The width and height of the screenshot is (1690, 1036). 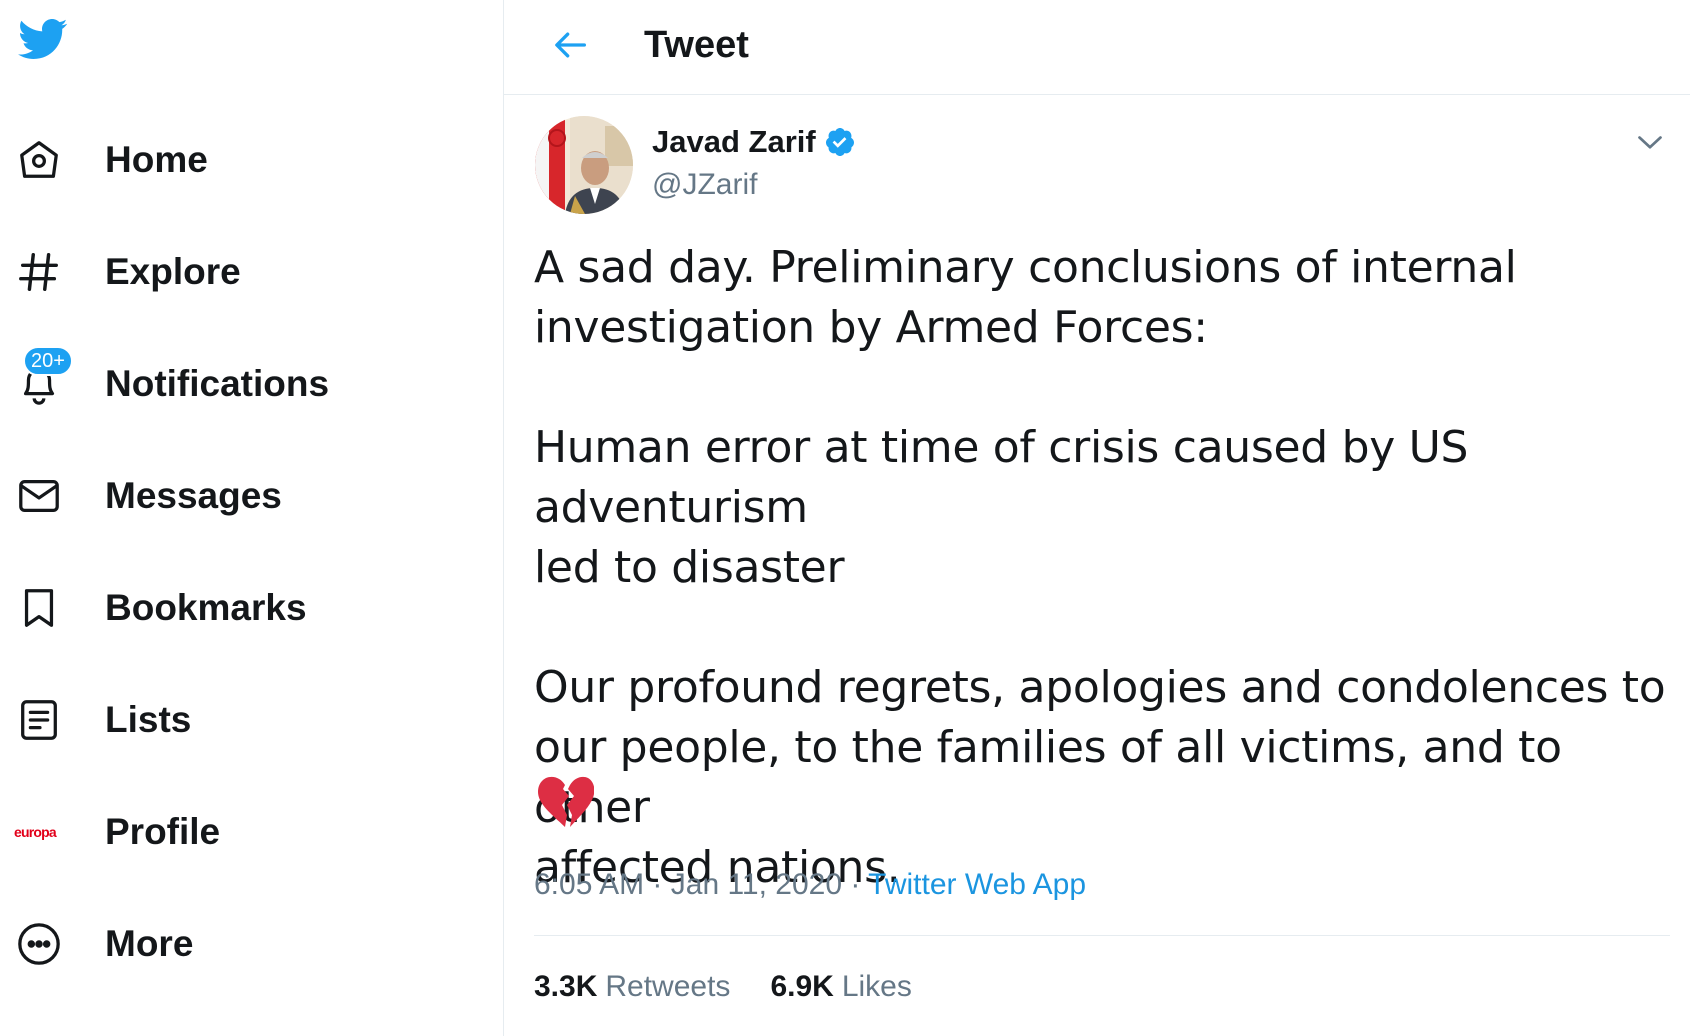 I want to click on sidebar-item-notifications: 20+ Notifications, so click(x=210, y=384).